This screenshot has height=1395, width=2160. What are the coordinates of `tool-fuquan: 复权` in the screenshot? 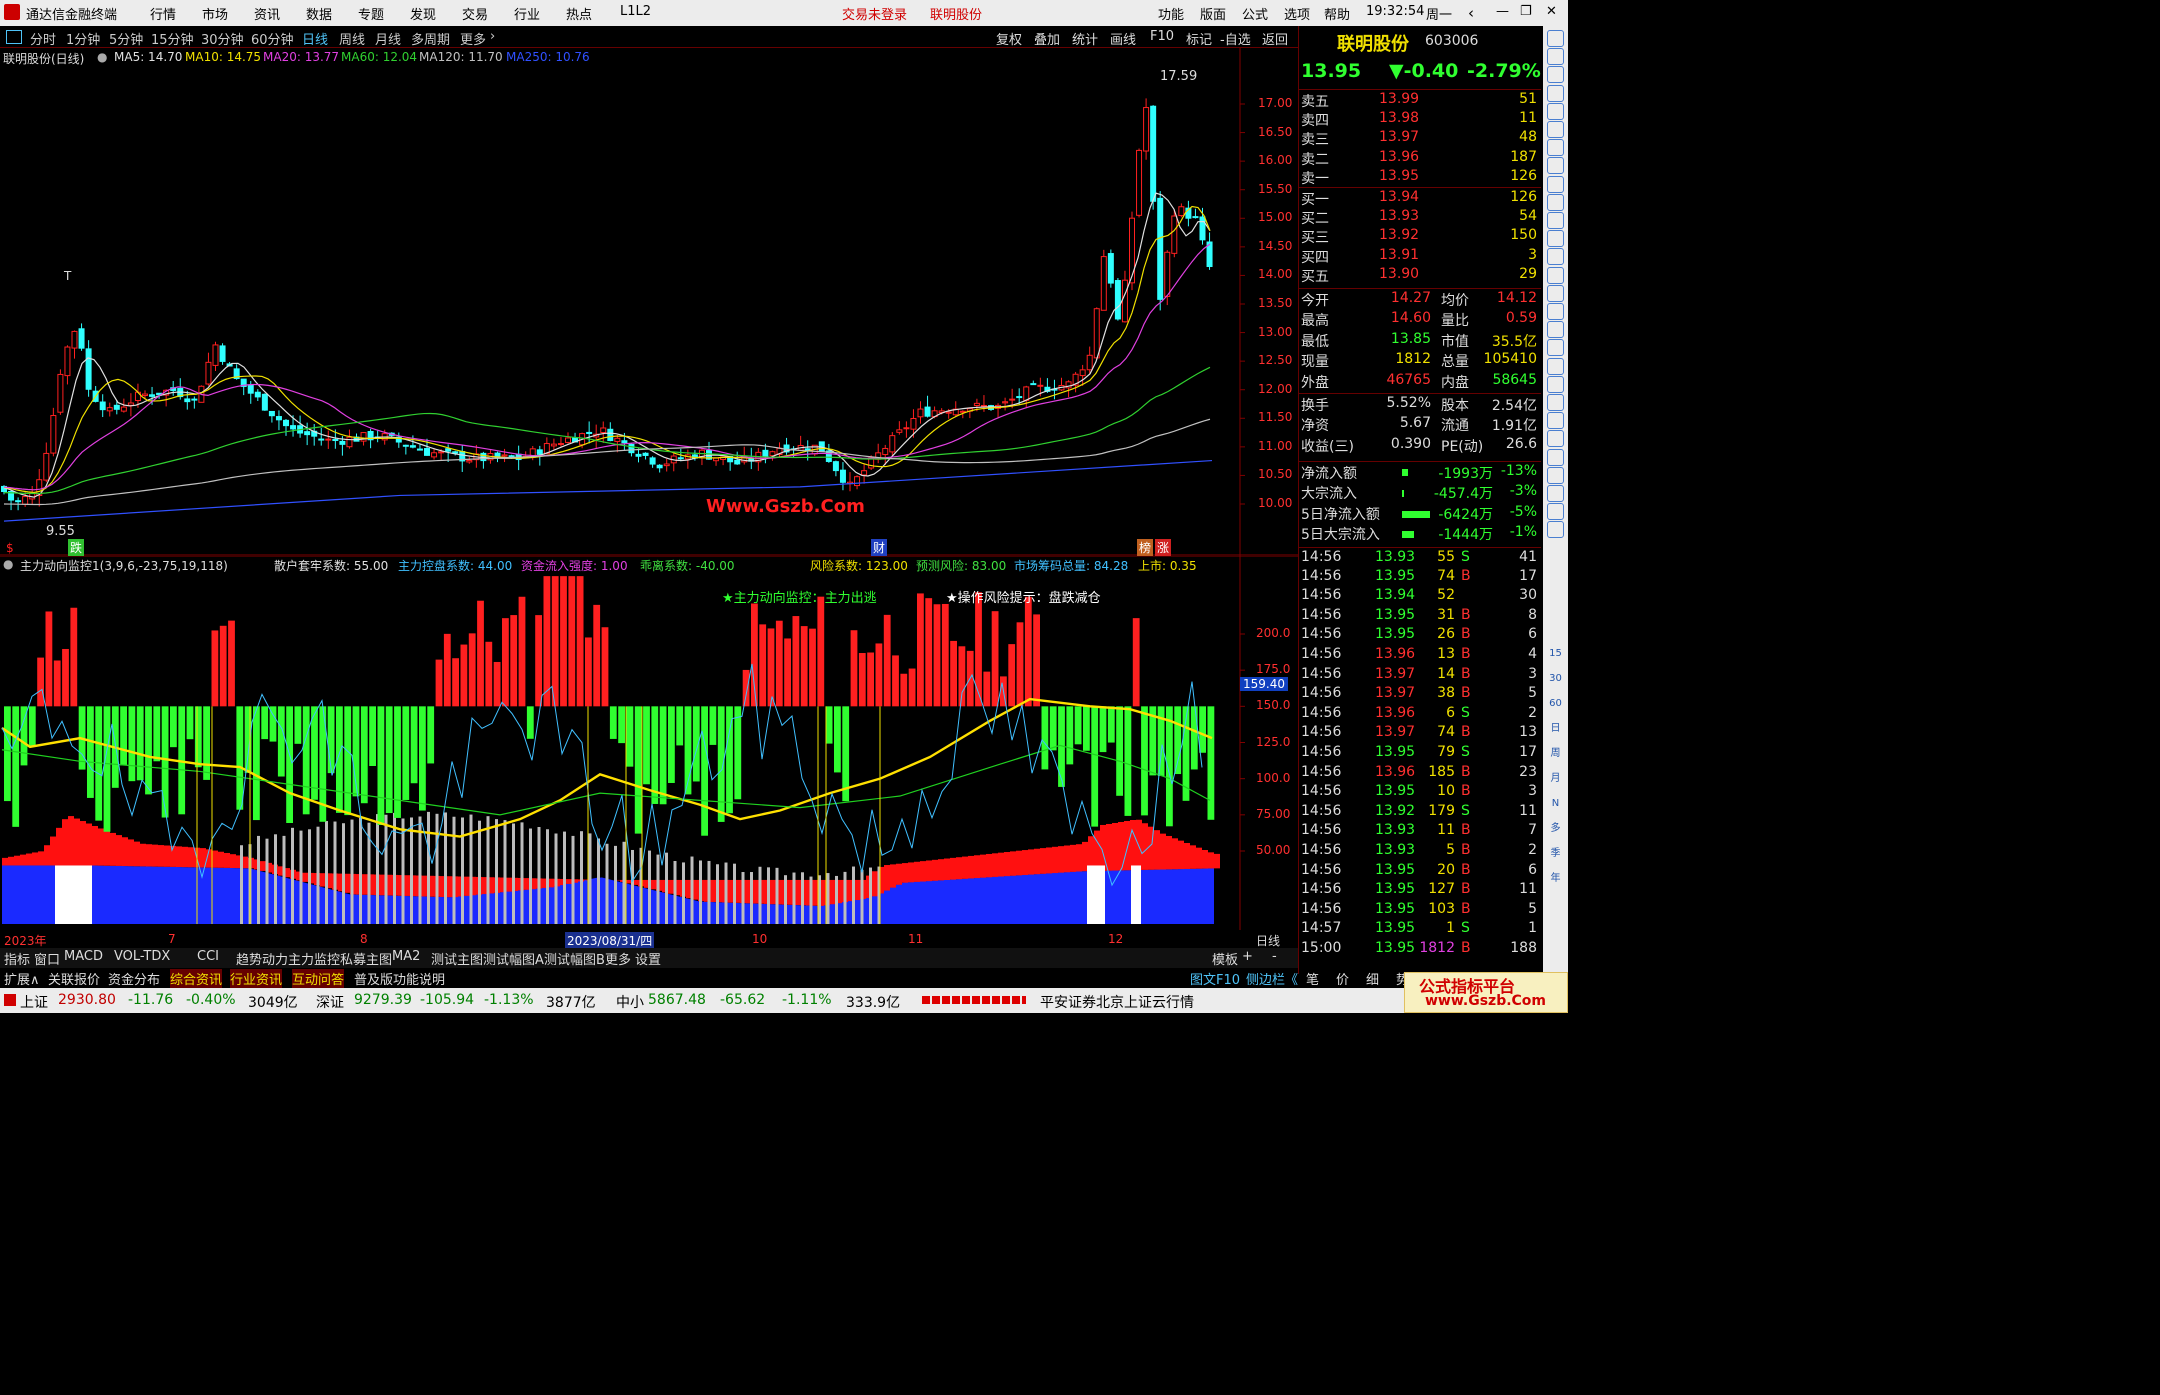 It's located at (1009, 38).